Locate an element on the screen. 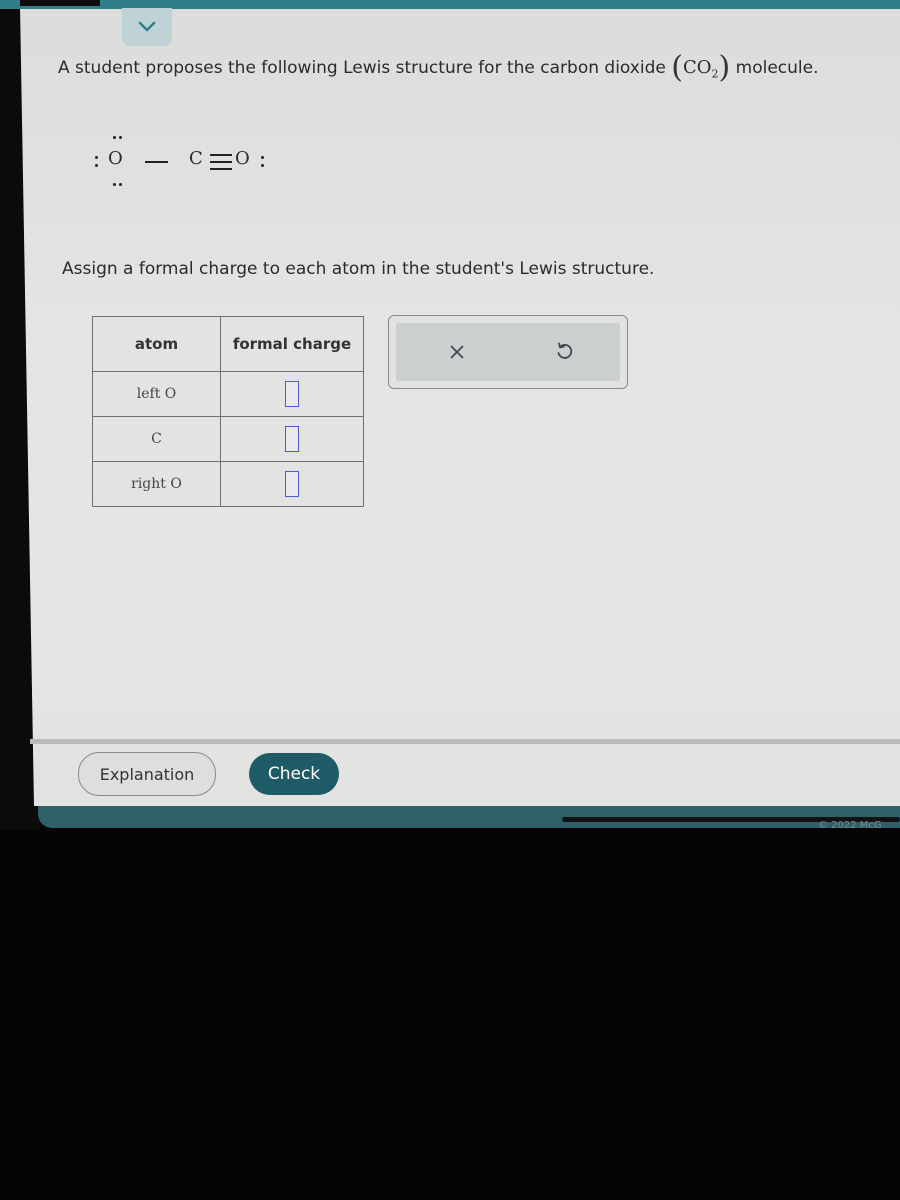 This screenshot has height=1200, width=900. formal-charge-input-c is located at coordinates (292, 439).